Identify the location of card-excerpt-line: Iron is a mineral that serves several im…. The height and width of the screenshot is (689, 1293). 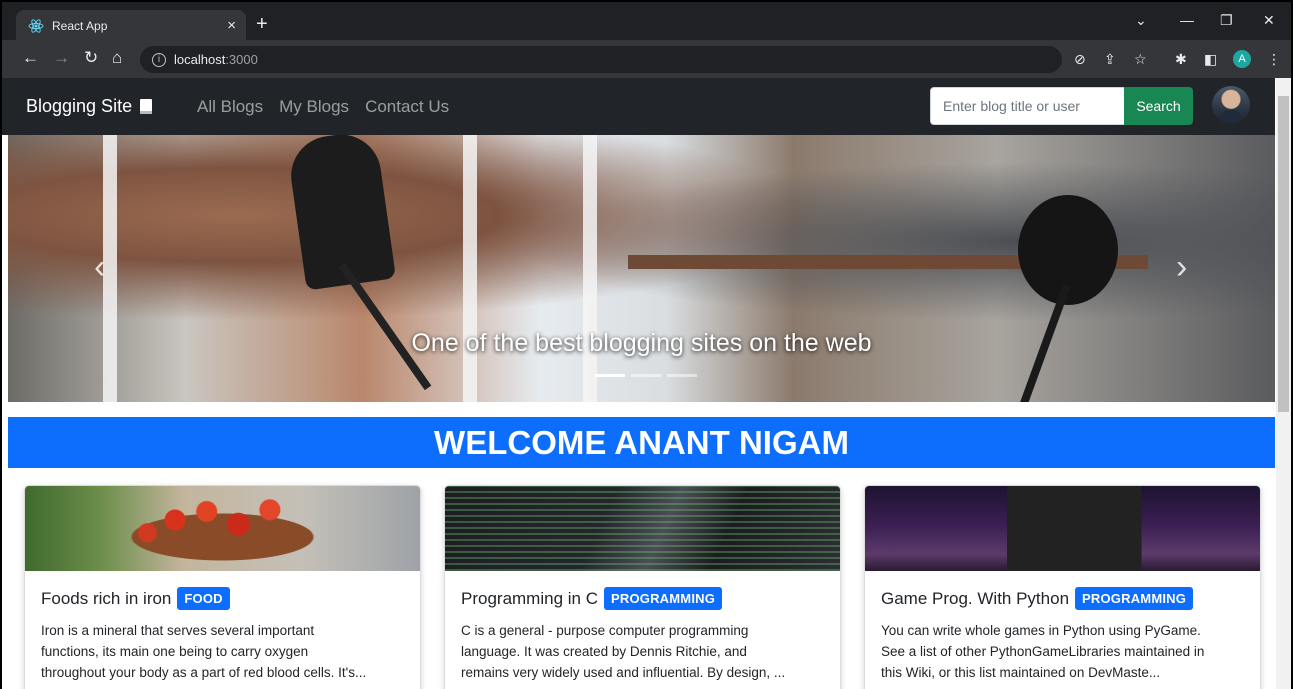
(178, 630).